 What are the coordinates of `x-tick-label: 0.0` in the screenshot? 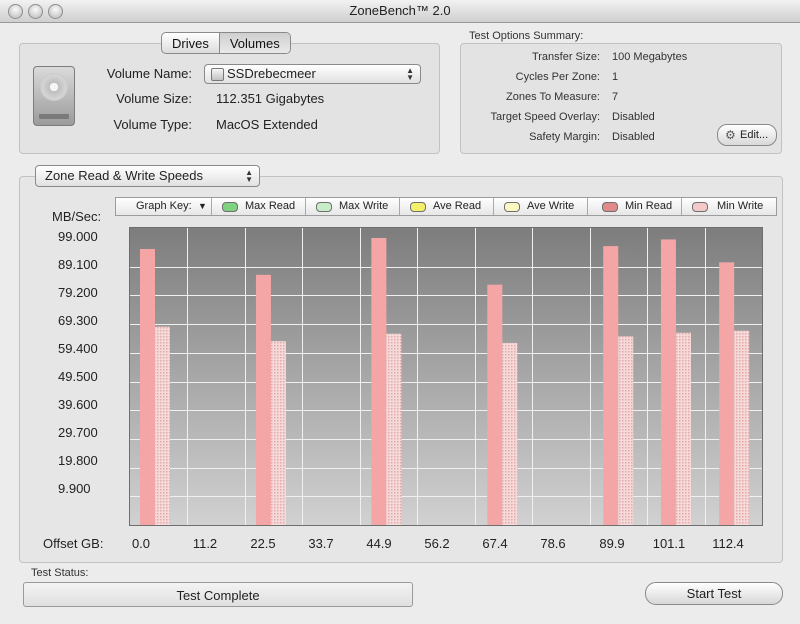 It's located at (141, 543).